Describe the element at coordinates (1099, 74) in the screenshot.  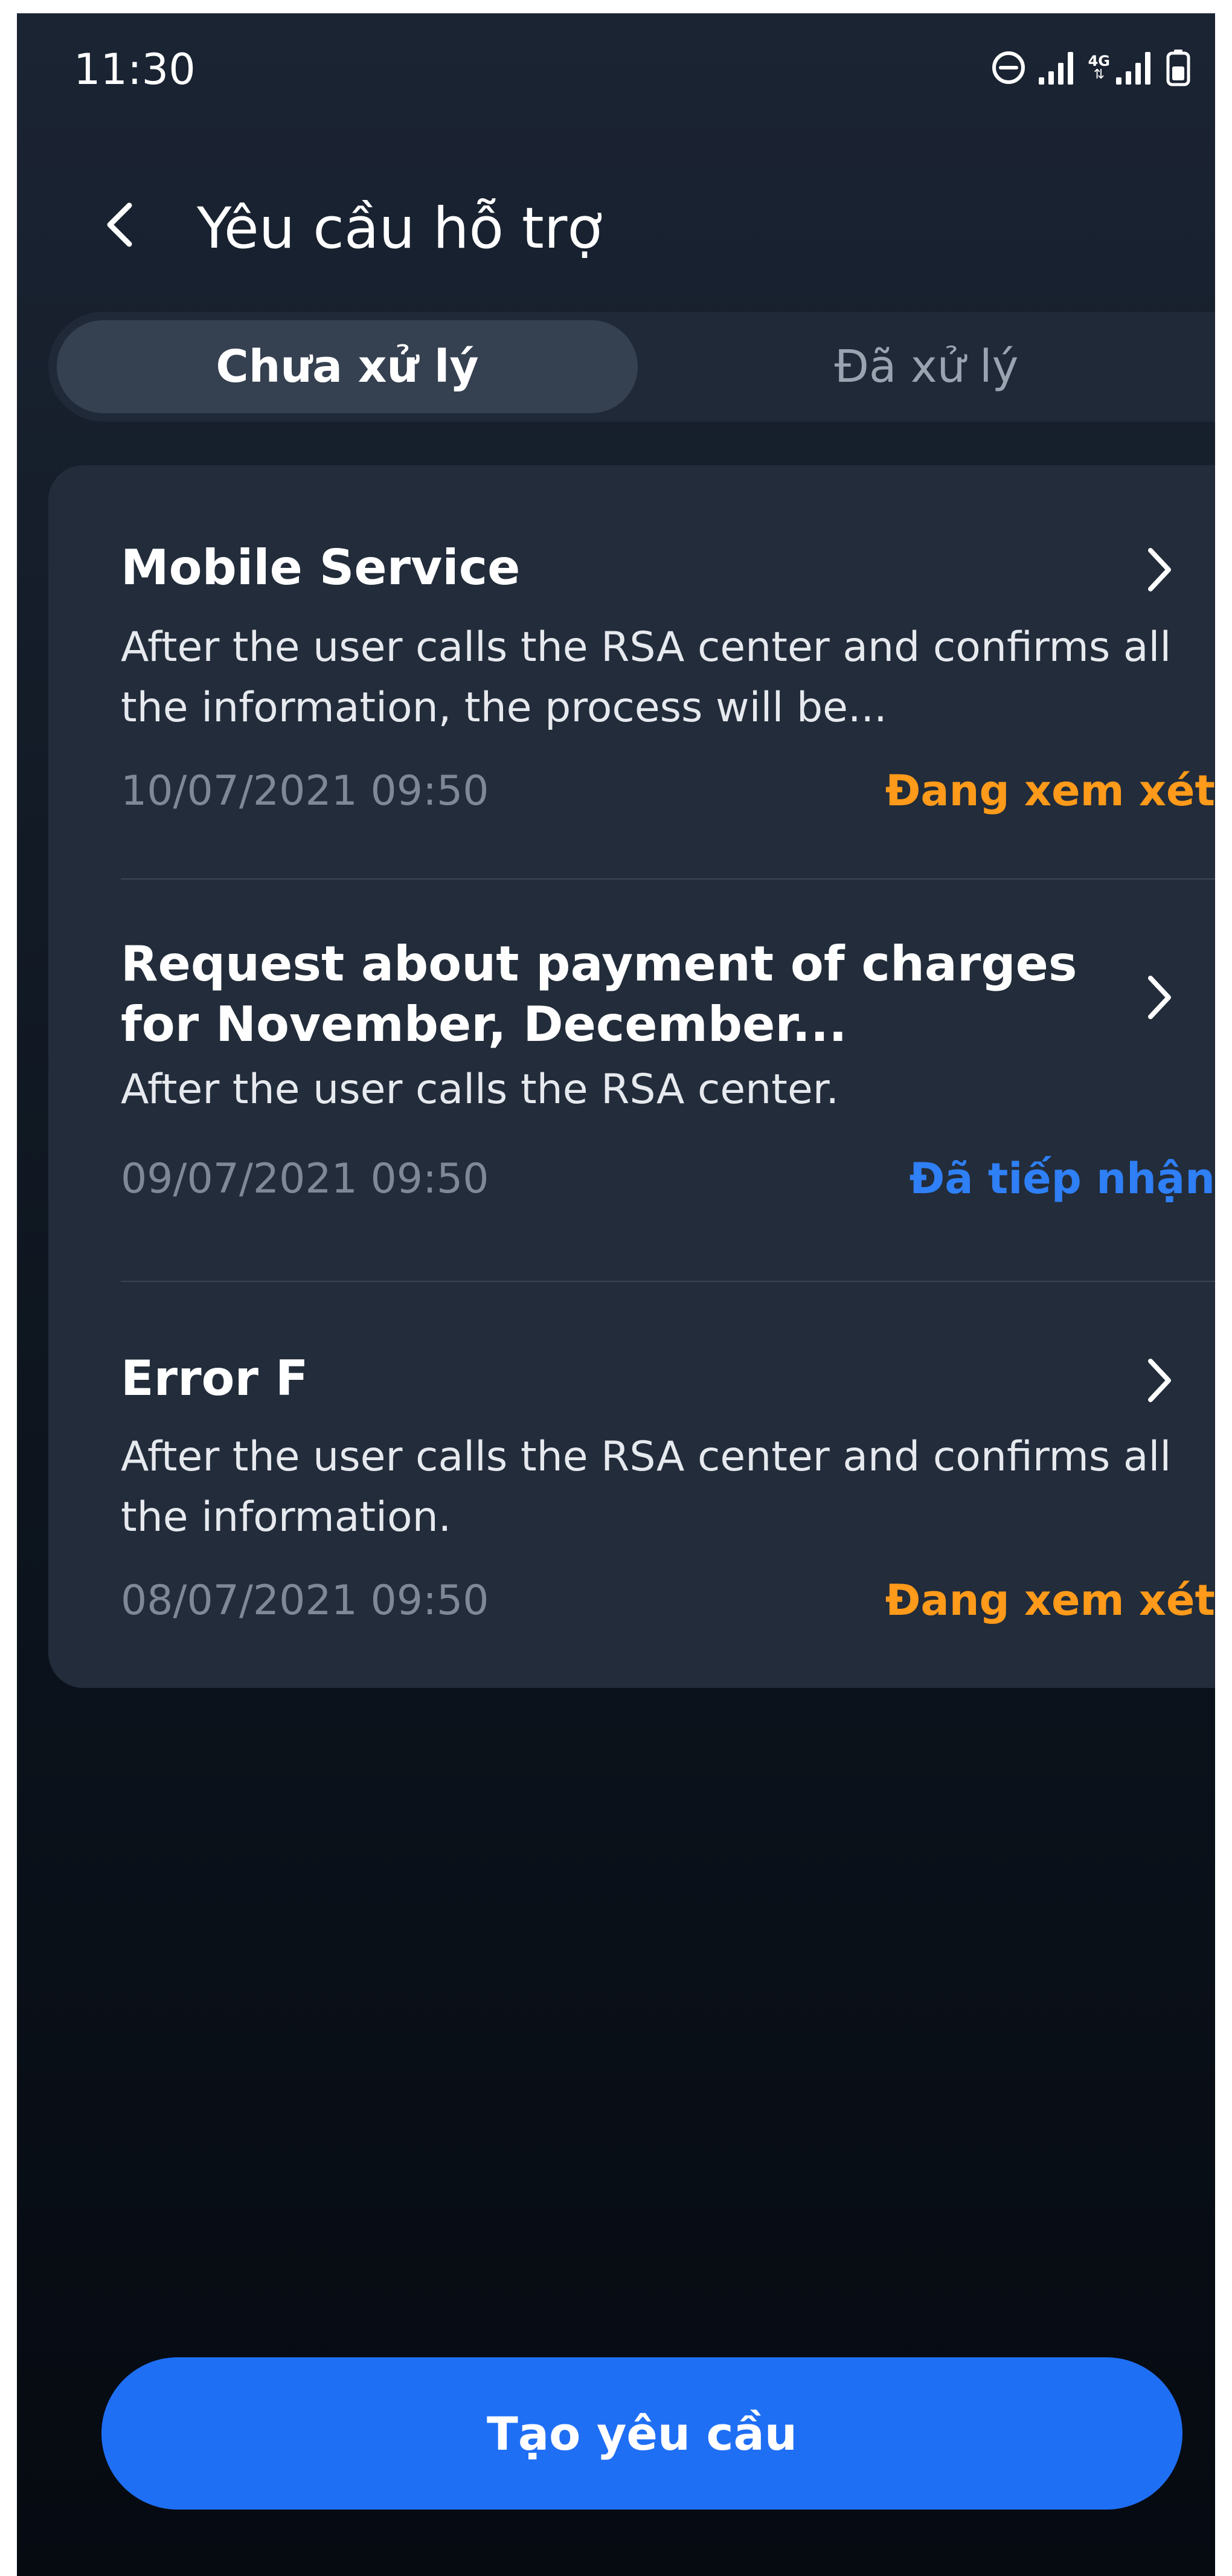
I see `data-arrows-icon: ⇅` at that location.